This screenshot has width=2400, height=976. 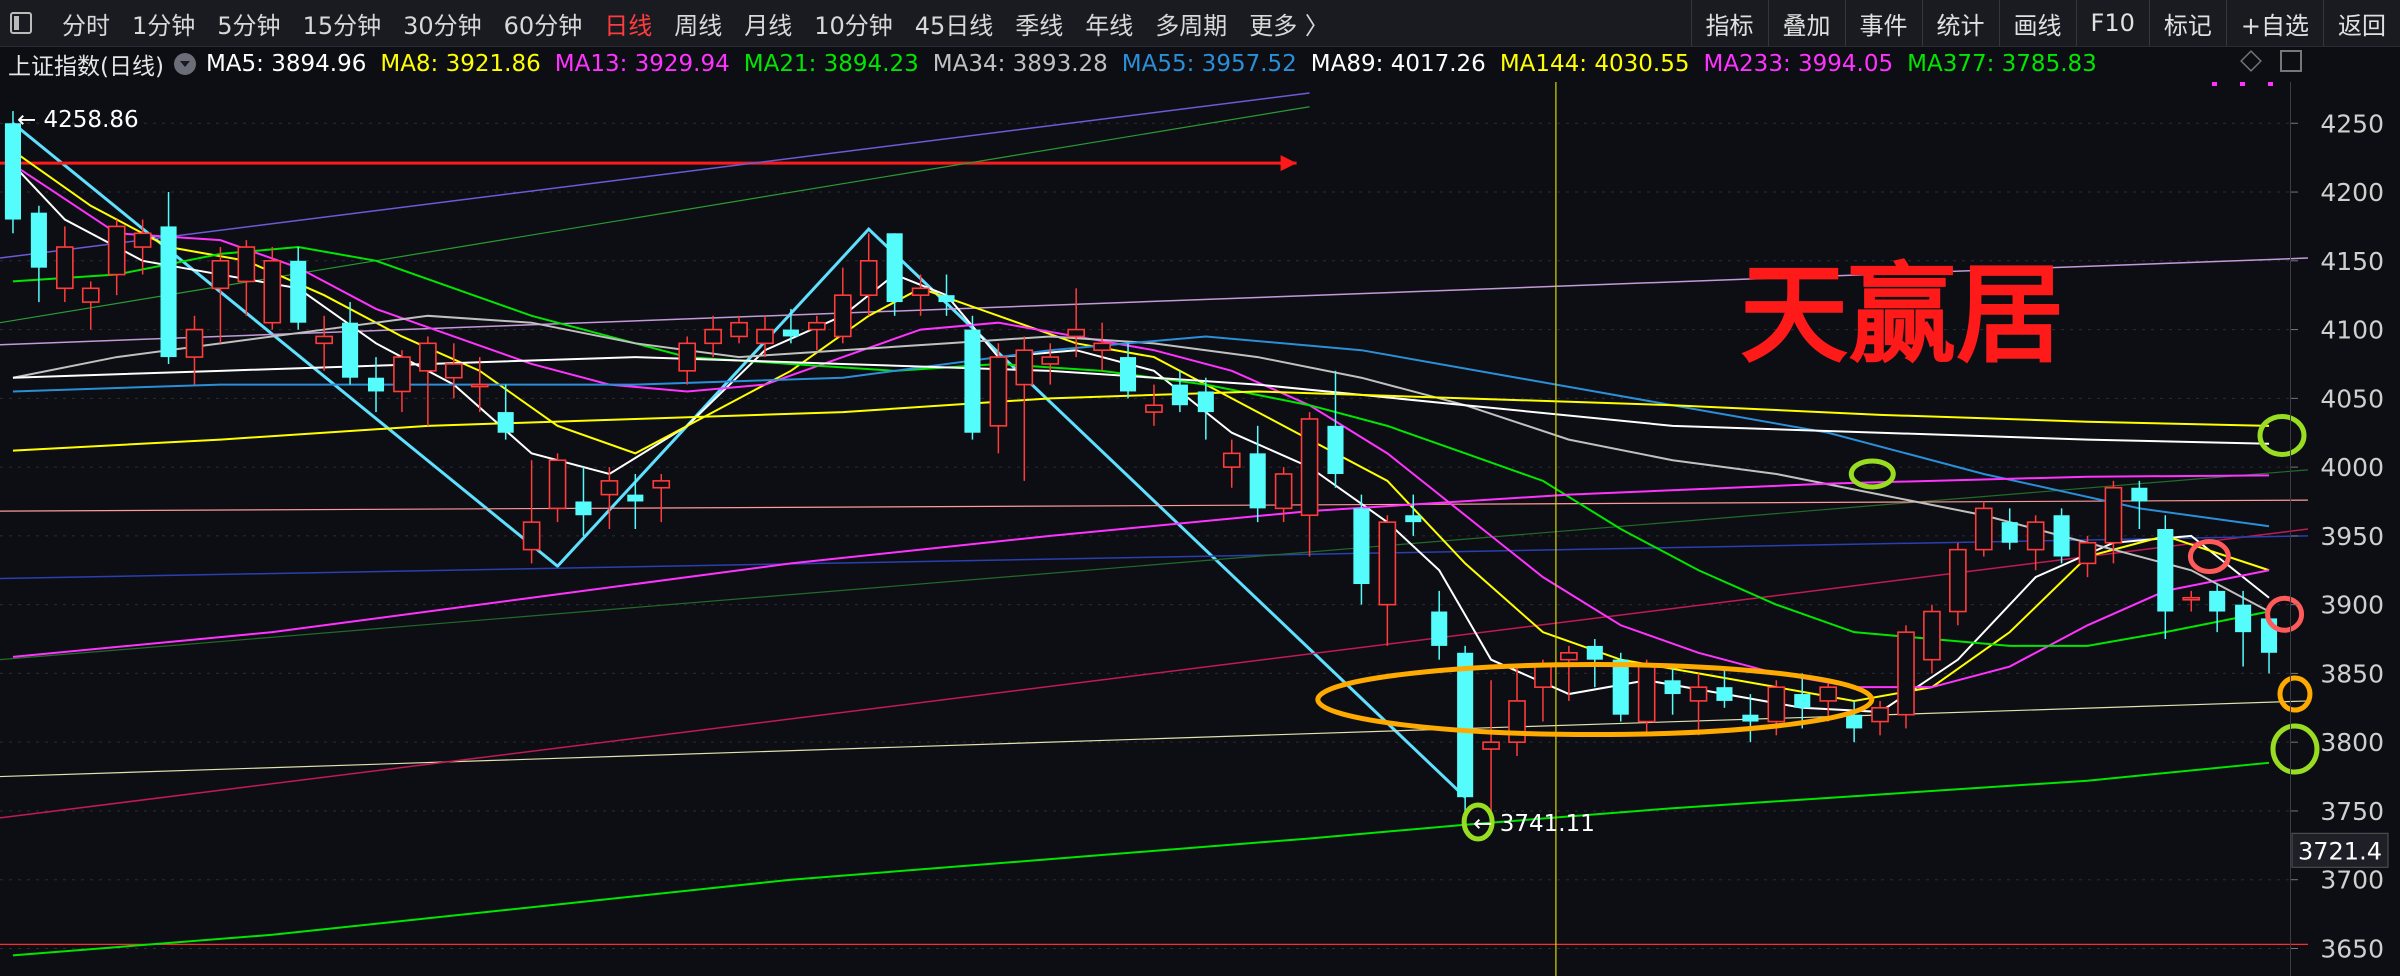 What do you see at coordinates (2290, 529) in the screenshot?
I see `y-axis-divider` at bounding box center [2290, 529].